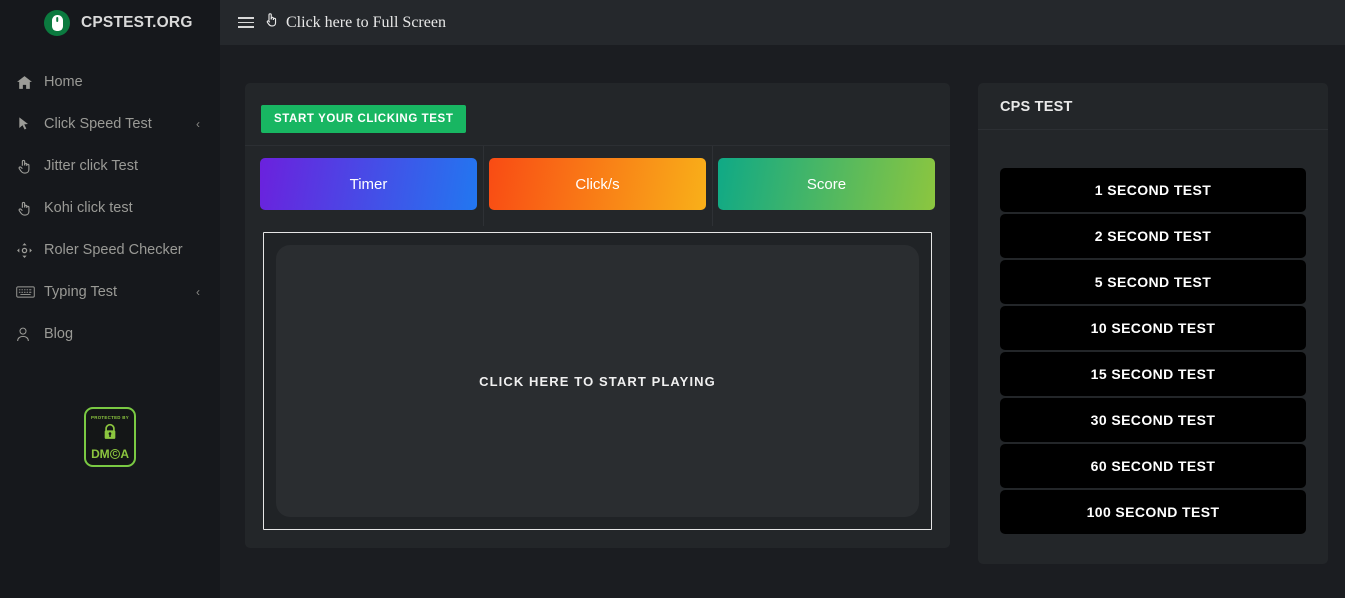  I want to click on cps-button-10-second: 10 SECOND TEST, so click(1153, 328).